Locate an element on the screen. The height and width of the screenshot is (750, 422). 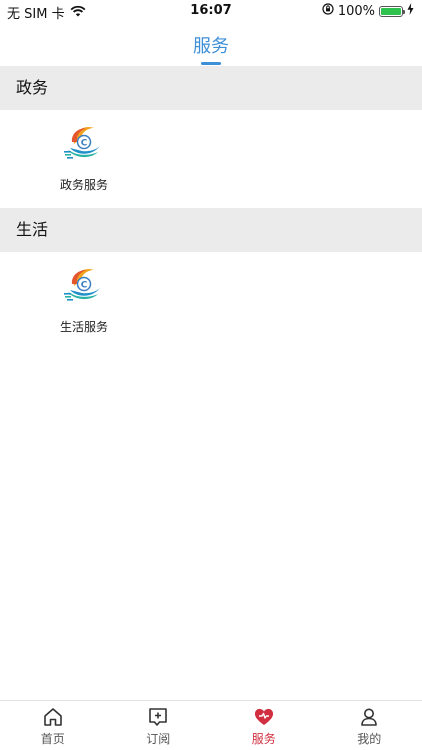
tab-service-label: 服务 is located at coordinates (263, 739).